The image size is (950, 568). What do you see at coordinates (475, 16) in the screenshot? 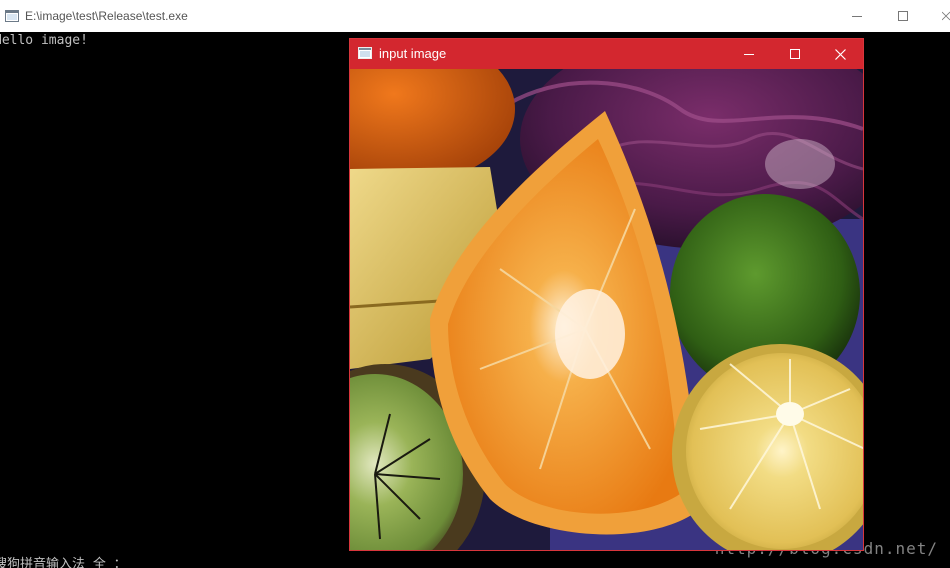
I see `console-titlebar: E:\image\test\Release\test.exe` at bounding box center [475, 16].